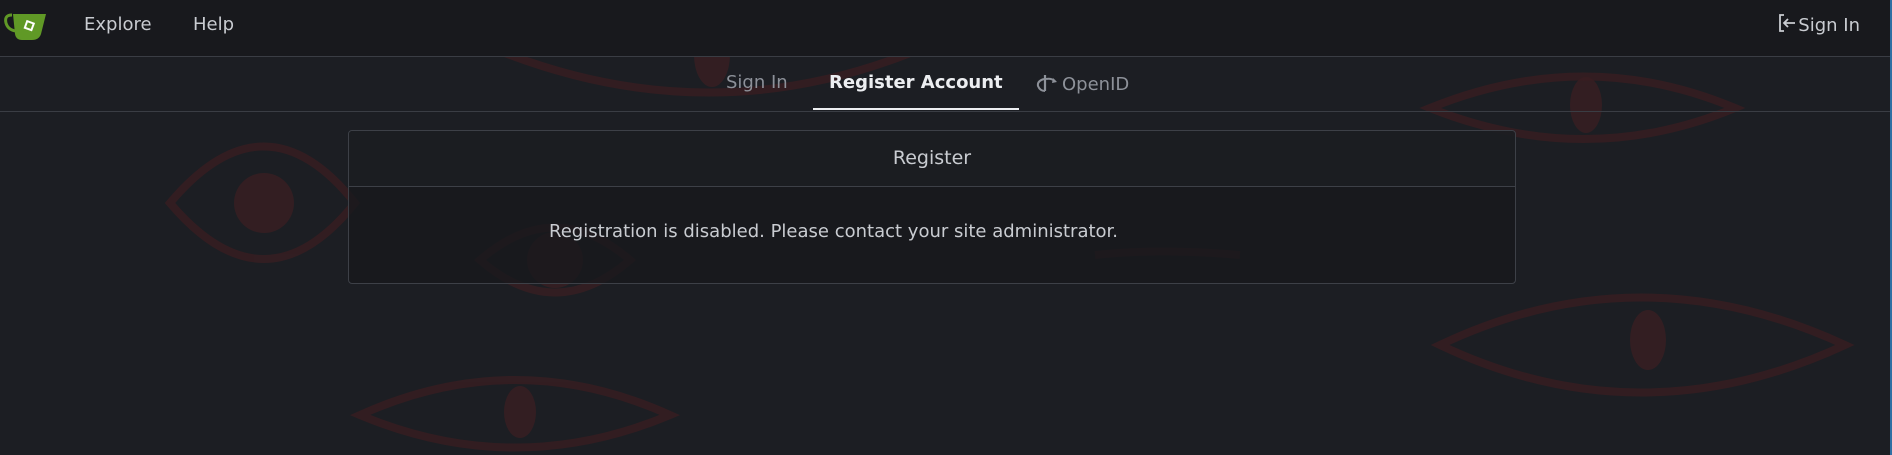 The height and width of the screenshot is (455, 1892). I want to click on top-navbar: Explore Help Sign In, so click(945, 28).